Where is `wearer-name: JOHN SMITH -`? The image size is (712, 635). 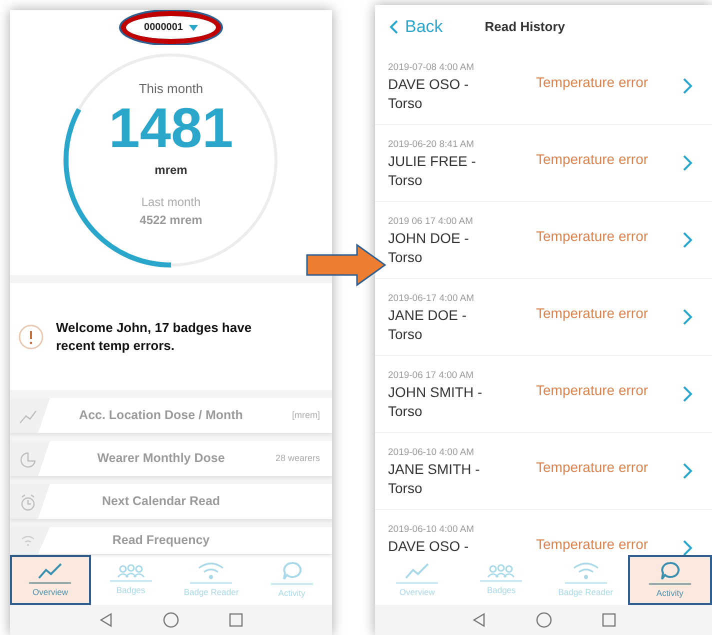 wearer-name: JOHN SMITH - is located at coordinates (436, 392).